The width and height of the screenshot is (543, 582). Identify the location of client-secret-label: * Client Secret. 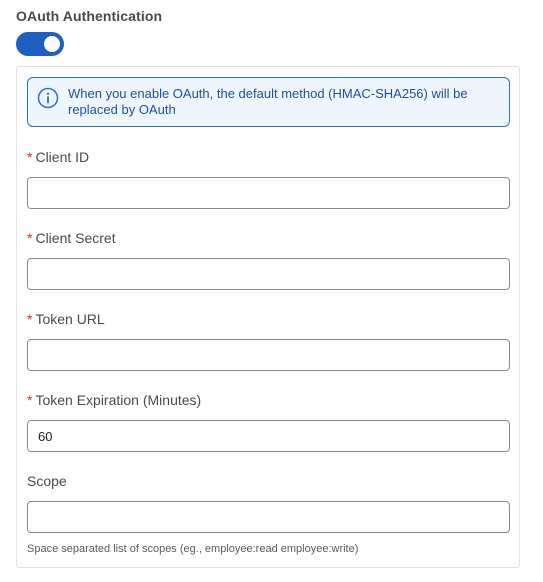
(71, 238).